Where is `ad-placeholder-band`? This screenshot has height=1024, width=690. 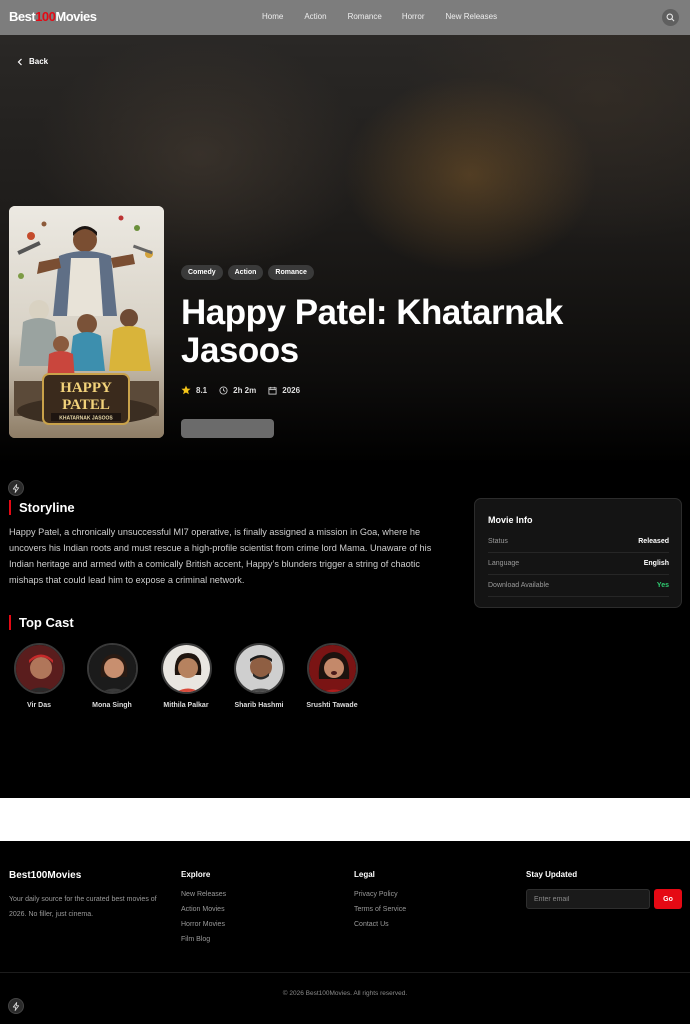
ad-placeholder-band is located at coordinates (345, 819).